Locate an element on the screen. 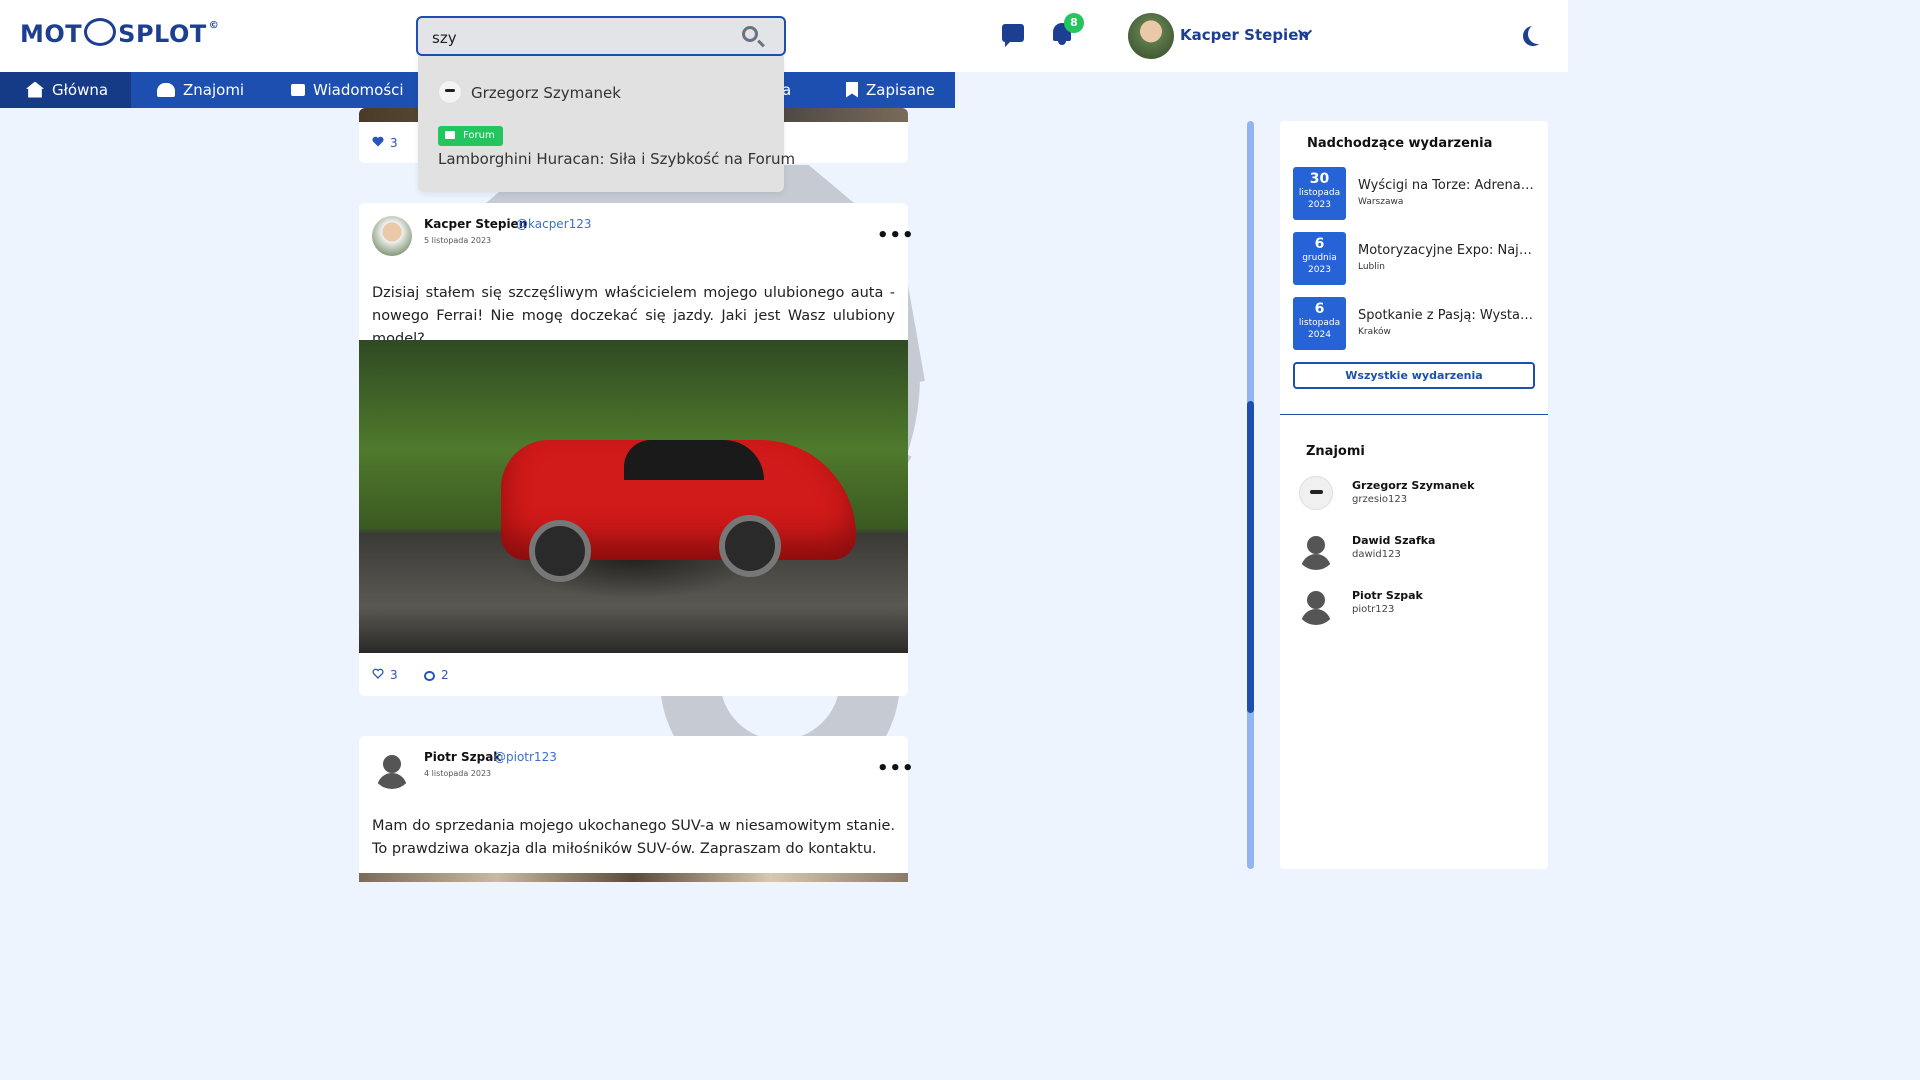 This screenshot has width=1920, height=1080. comment-button: 2 is located at coordinates (436, 675).